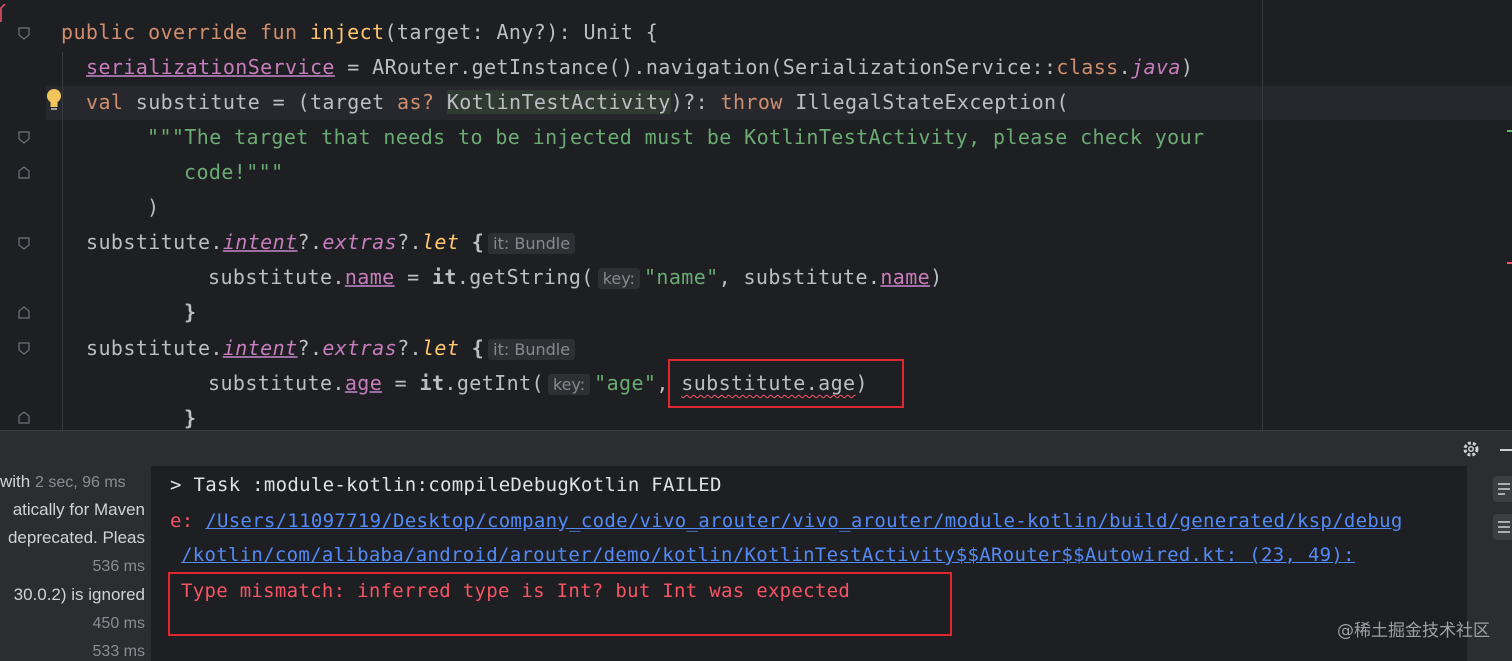  I want to click on arrow-up-icon, so click(3, 13).